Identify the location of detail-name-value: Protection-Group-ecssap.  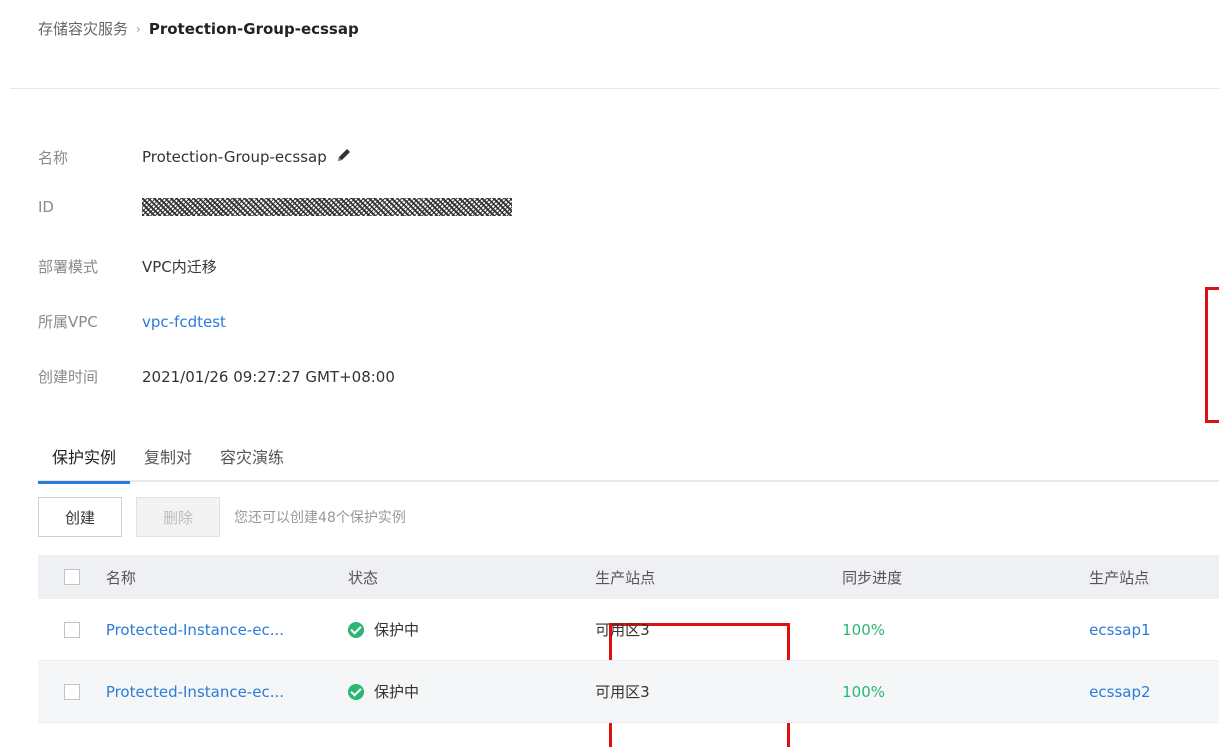
(234, 157).